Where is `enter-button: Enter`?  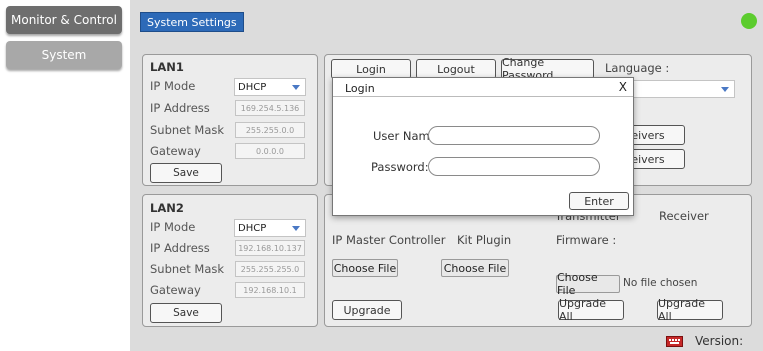
enter-button: Enter is located at coordinates (599, 201).